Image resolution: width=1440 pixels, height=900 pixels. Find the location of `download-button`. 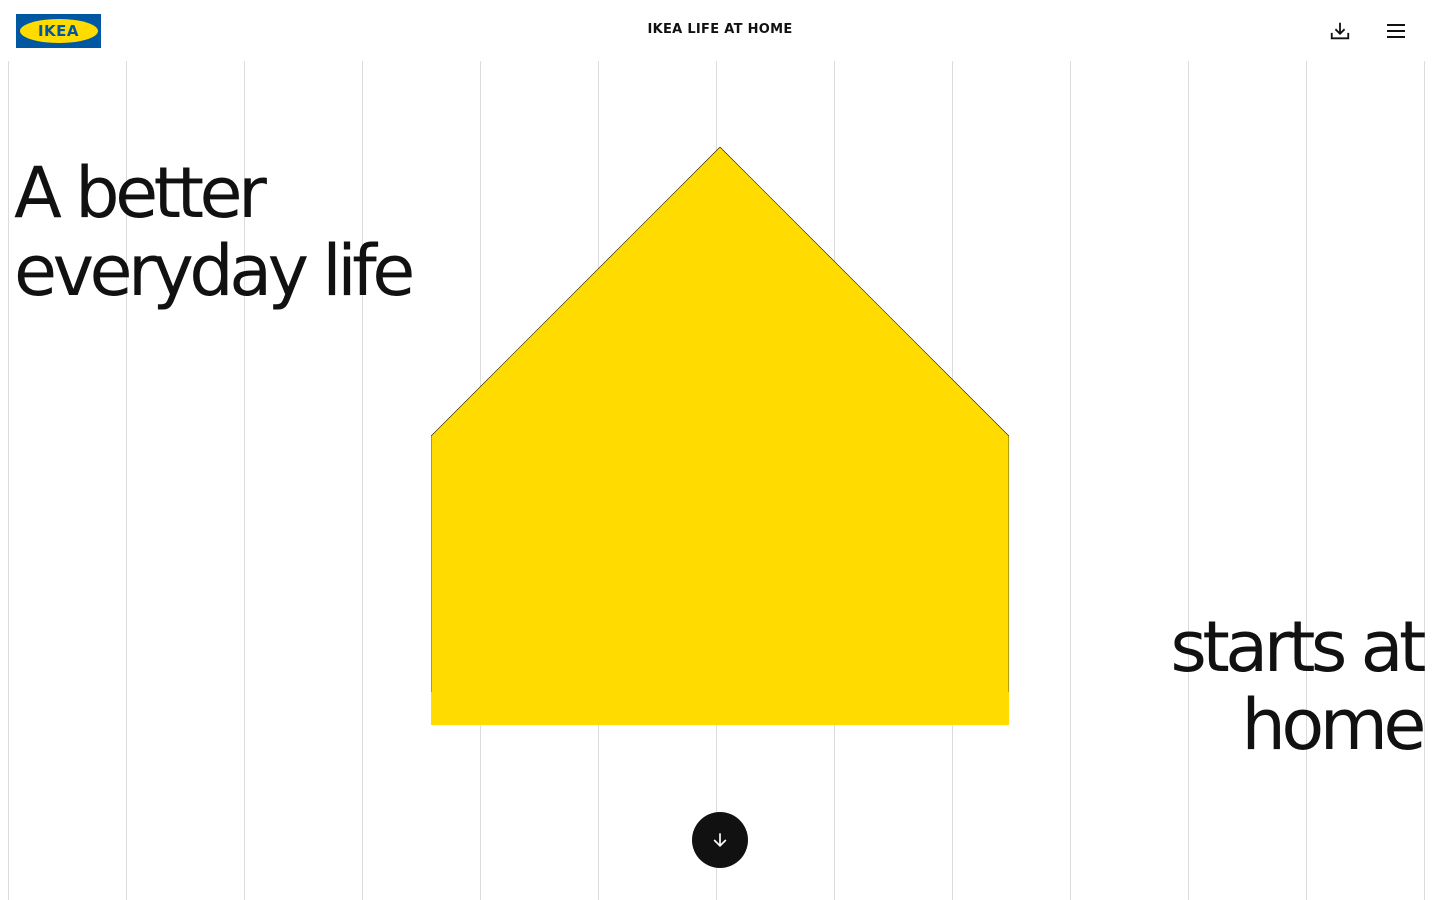

download-button is located at coordinates (1340, 31).